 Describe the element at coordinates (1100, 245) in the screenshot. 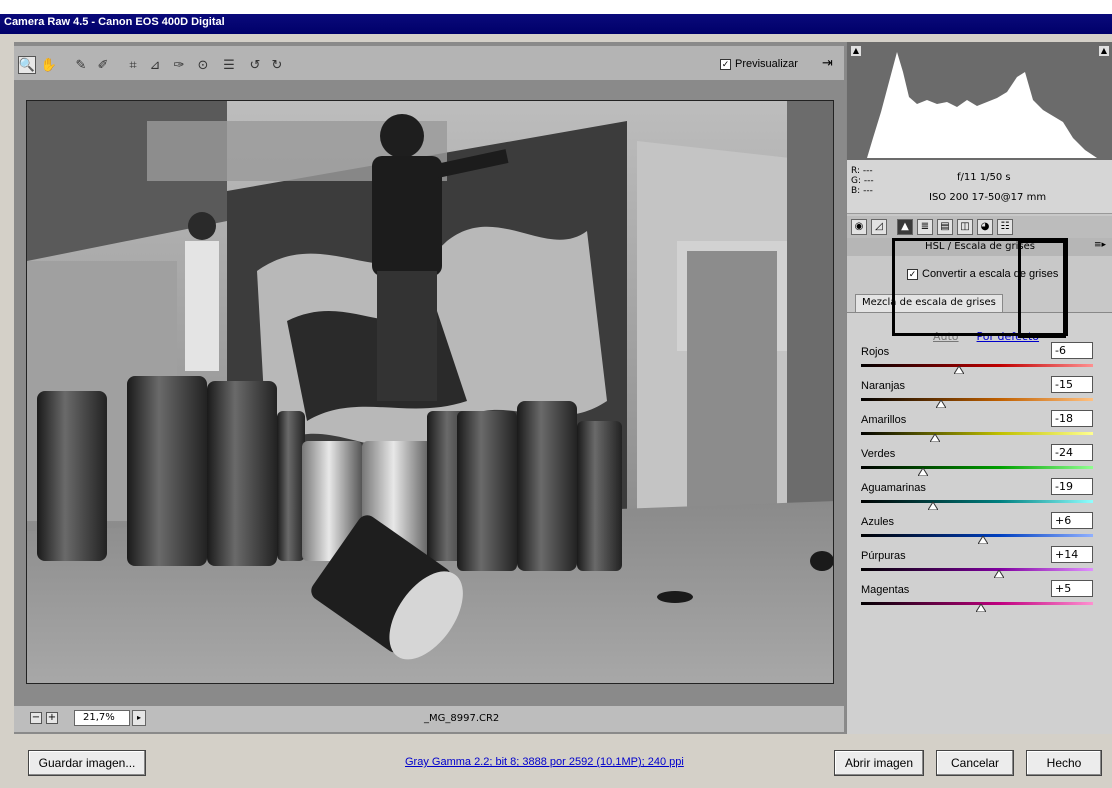

I see `panel-menu-icon: ≡▸` at that location.